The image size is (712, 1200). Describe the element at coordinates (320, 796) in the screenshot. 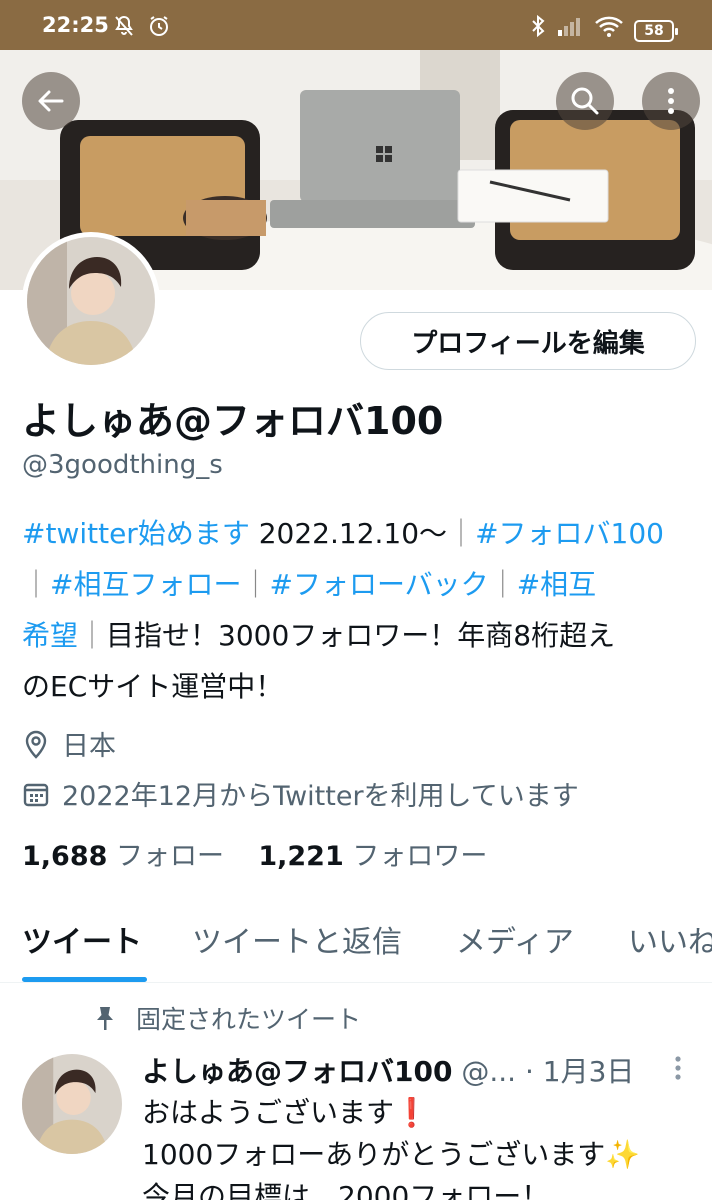

I see `joined-text: 2022年12月からTwitterを利用しています` at that location.